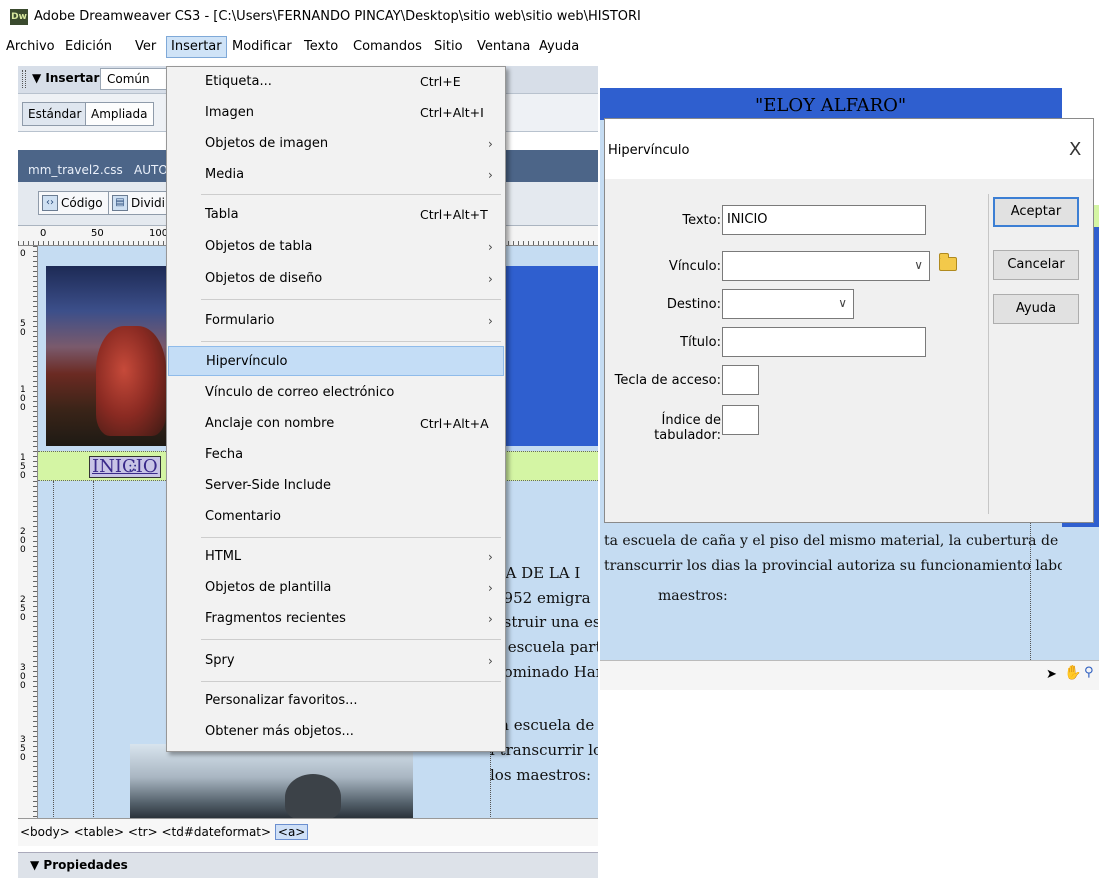 The height and width of the screenshot is (878, 1099). I want to click on properties-title: ▼ Propiedades, so click(79, 865).